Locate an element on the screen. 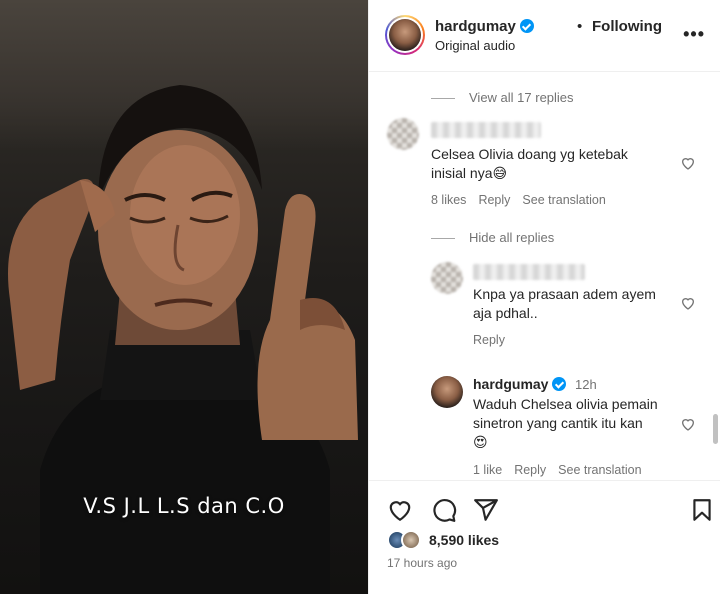 Image resolution: width=720 pixels, height=594 pixels. hide-replies-button: Hide all replies is located at coordinates (492, 237).